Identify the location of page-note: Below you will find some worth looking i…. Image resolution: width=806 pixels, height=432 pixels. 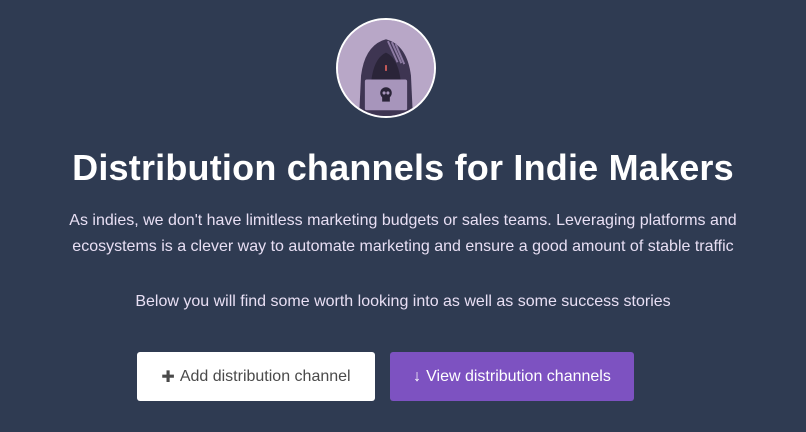
(403, 301).